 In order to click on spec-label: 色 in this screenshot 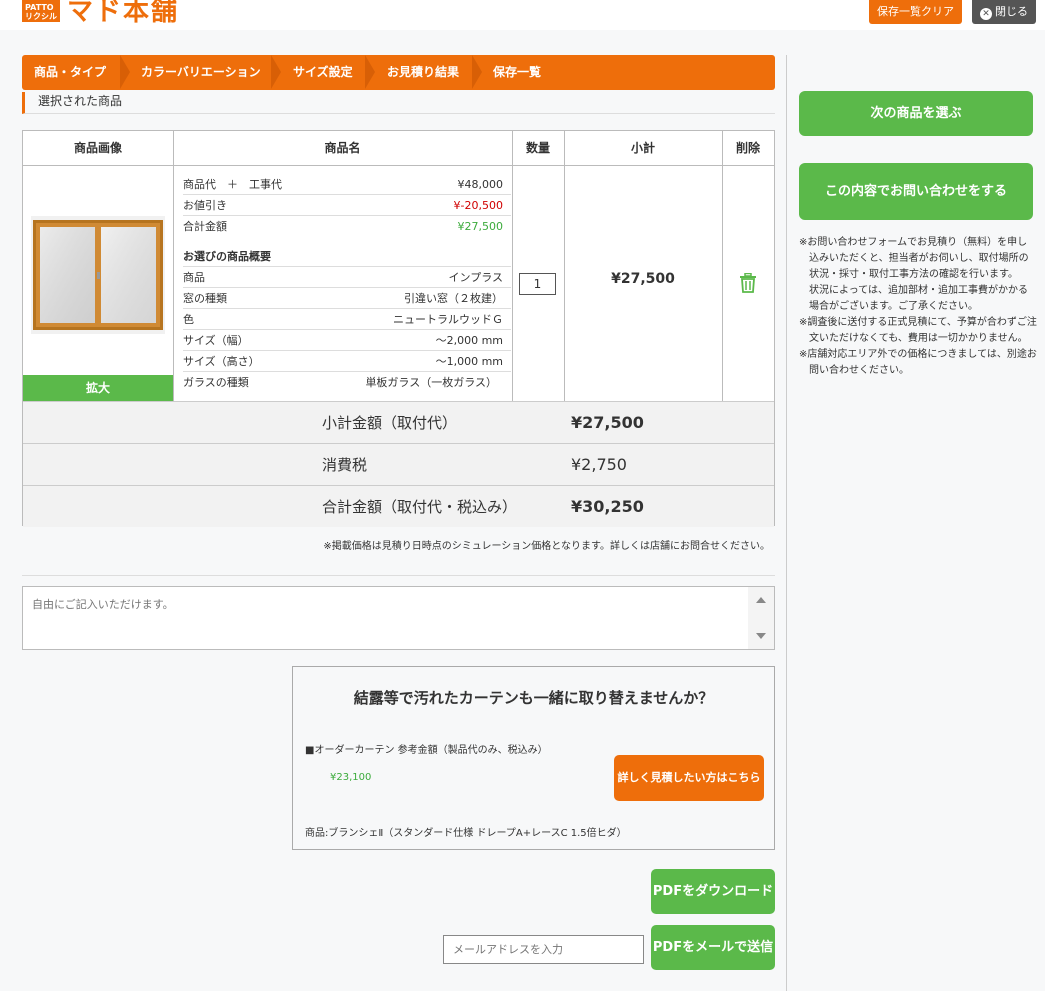, I will do `click(188, 319)`.